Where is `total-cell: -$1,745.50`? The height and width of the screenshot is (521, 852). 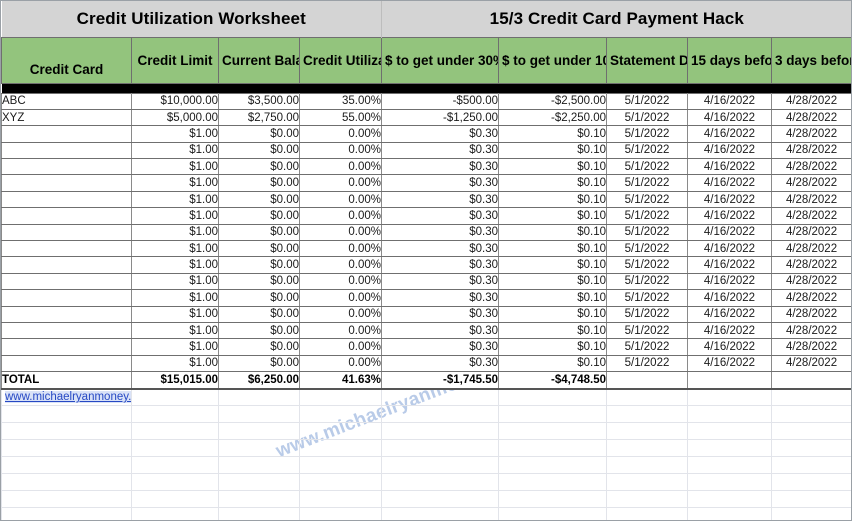 total-cell: -$1,745.50 is located at coordinates (440, 380).